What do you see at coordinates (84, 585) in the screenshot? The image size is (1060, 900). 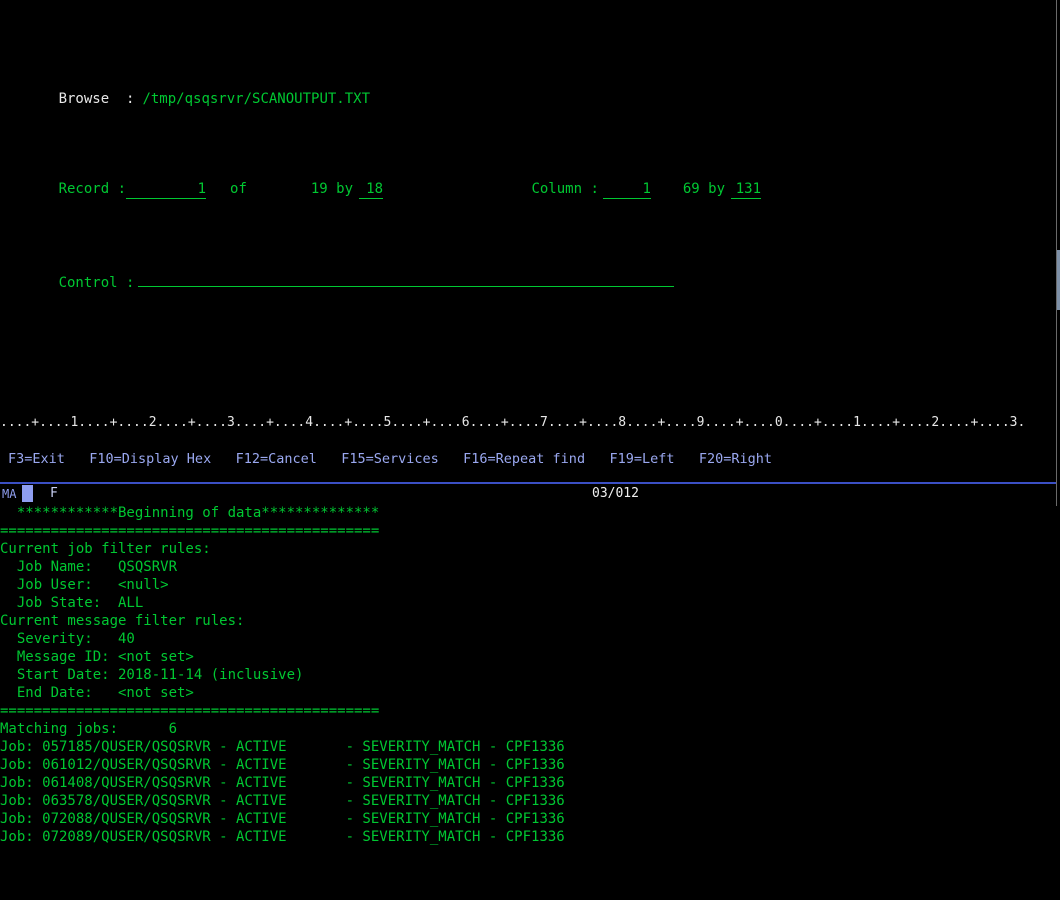 I see `content-line: Job User: <null>` at bounding box center [84, 585].